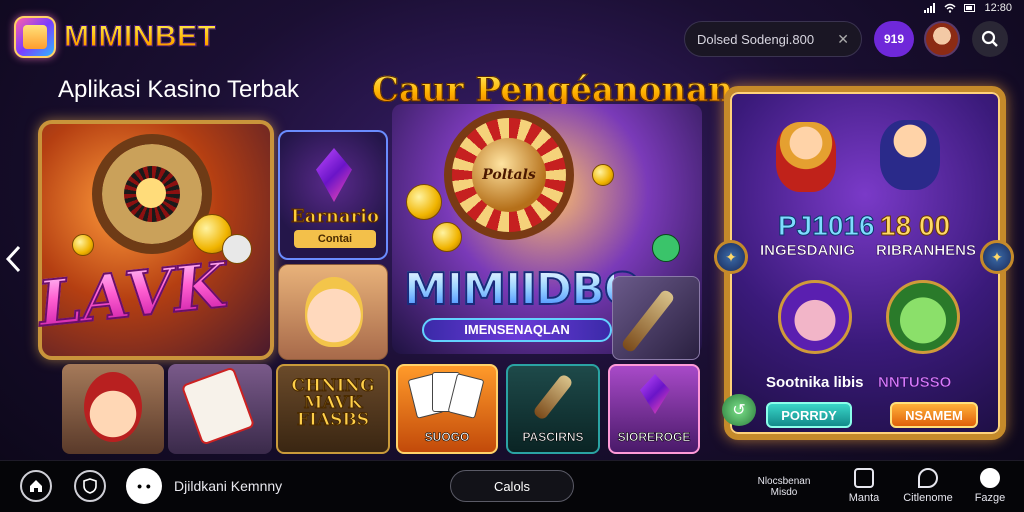  I want to click on user-face-icon: • •, so click(144, 486).